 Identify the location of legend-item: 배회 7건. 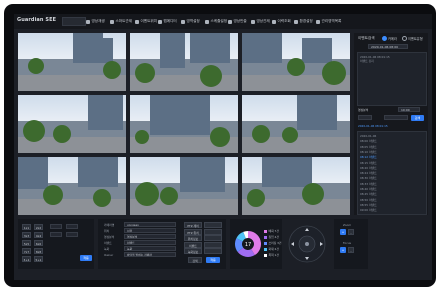
(271, 231).